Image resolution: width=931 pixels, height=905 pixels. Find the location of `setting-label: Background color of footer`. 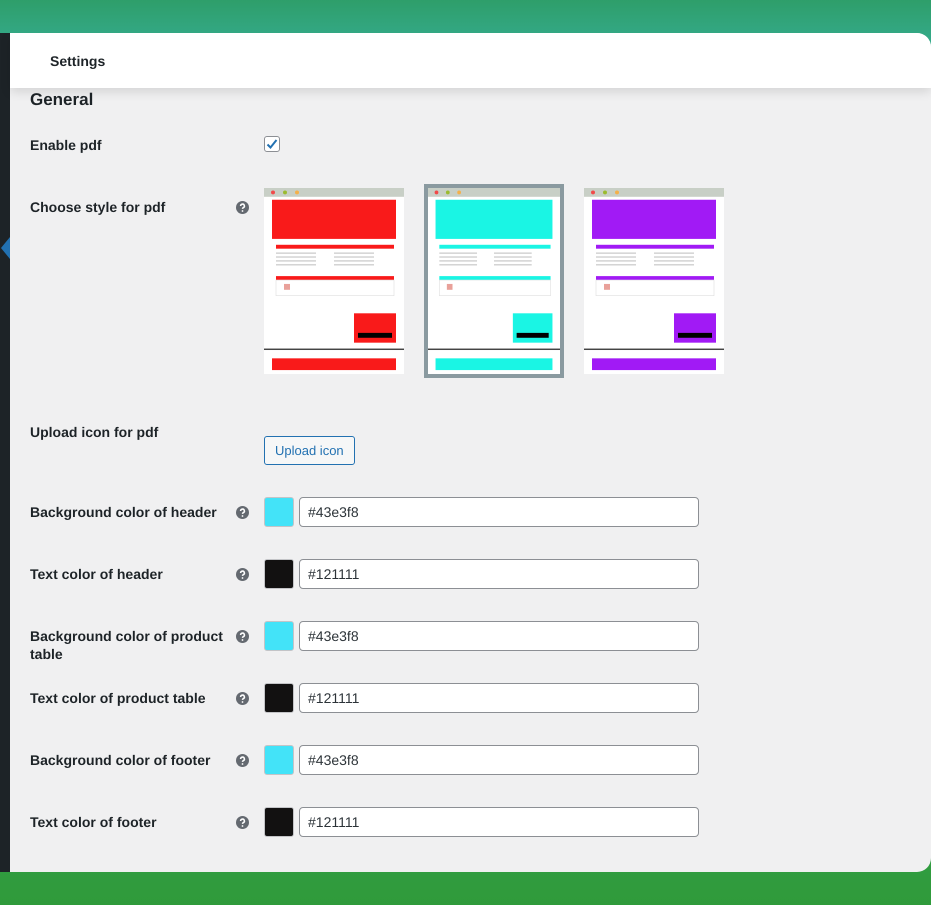

setting-label: Background color of footer is located at coordinates (121, 760).